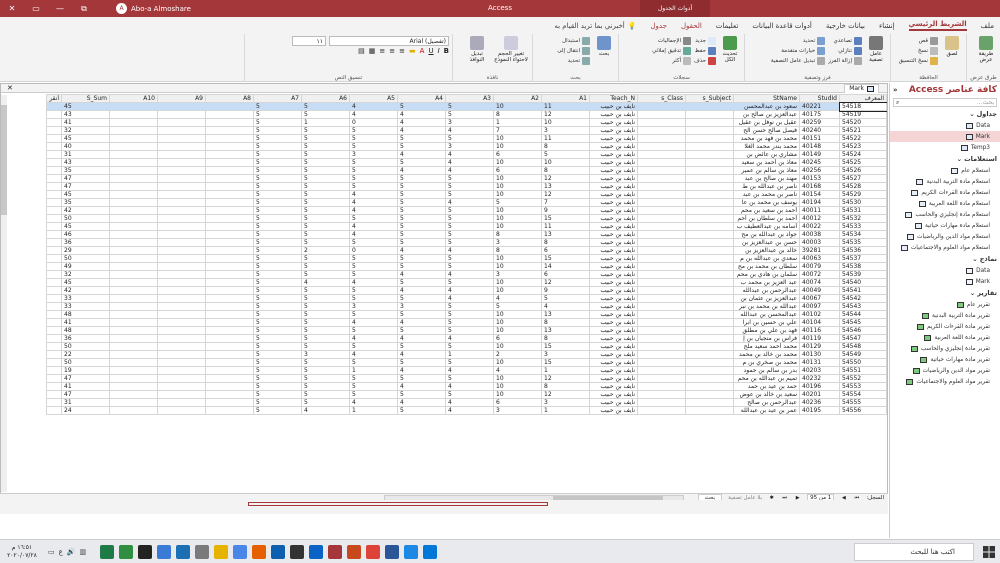  What do you see at coordinates (861, 88) in the screenshot?
I see `doc-tab-mark: Mark` at bounding box center [861, 88].